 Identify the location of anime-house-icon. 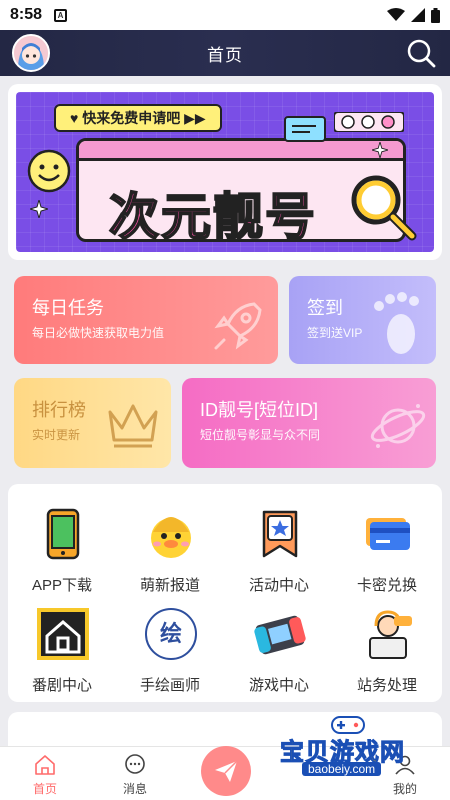
(63, 634).